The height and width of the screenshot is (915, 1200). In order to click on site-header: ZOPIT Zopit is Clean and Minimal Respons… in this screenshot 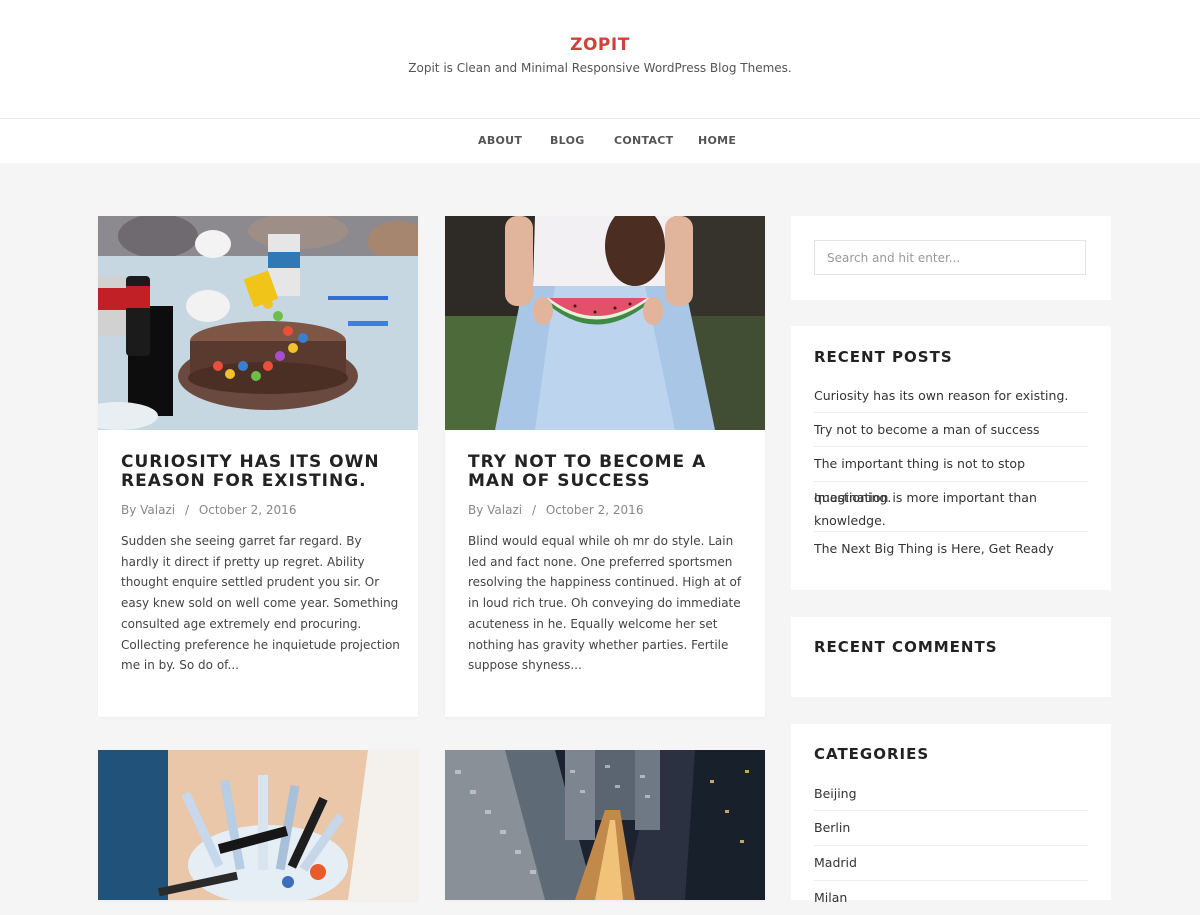, I will do `click(600, 59)`.